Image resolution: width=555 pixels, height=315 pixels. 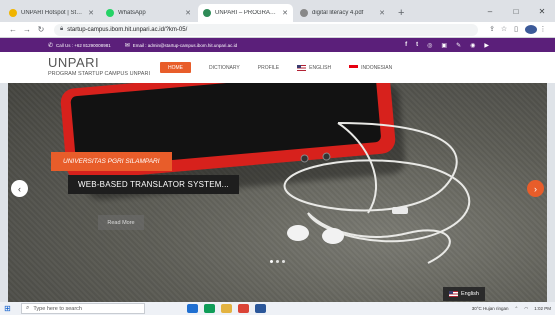 What do you see at coordinates (51, 45) in the screenshot?
I see `phone-icon: ✆` at bounding box center [51, 45].